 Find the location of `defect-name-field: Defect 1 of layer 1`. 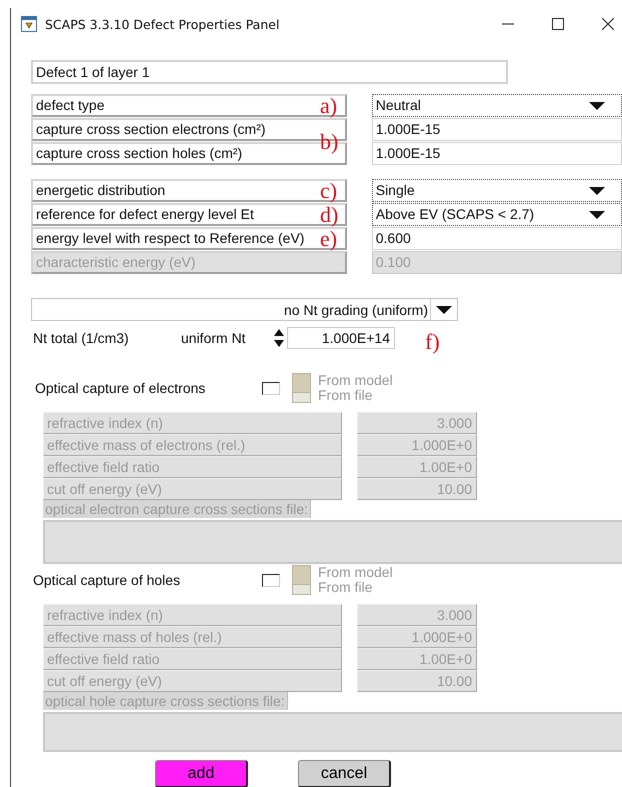

defect-name-field: Defect 1 of layer 1 is located at coordinates (269, 72).